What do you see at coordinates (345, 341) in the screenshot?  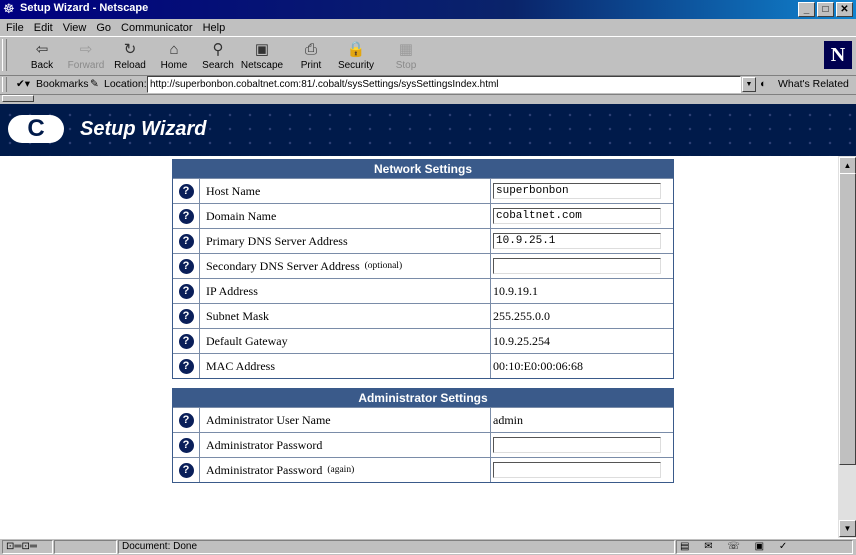 I see `field-label: Default Gateway` at bounding box center [345, 341].